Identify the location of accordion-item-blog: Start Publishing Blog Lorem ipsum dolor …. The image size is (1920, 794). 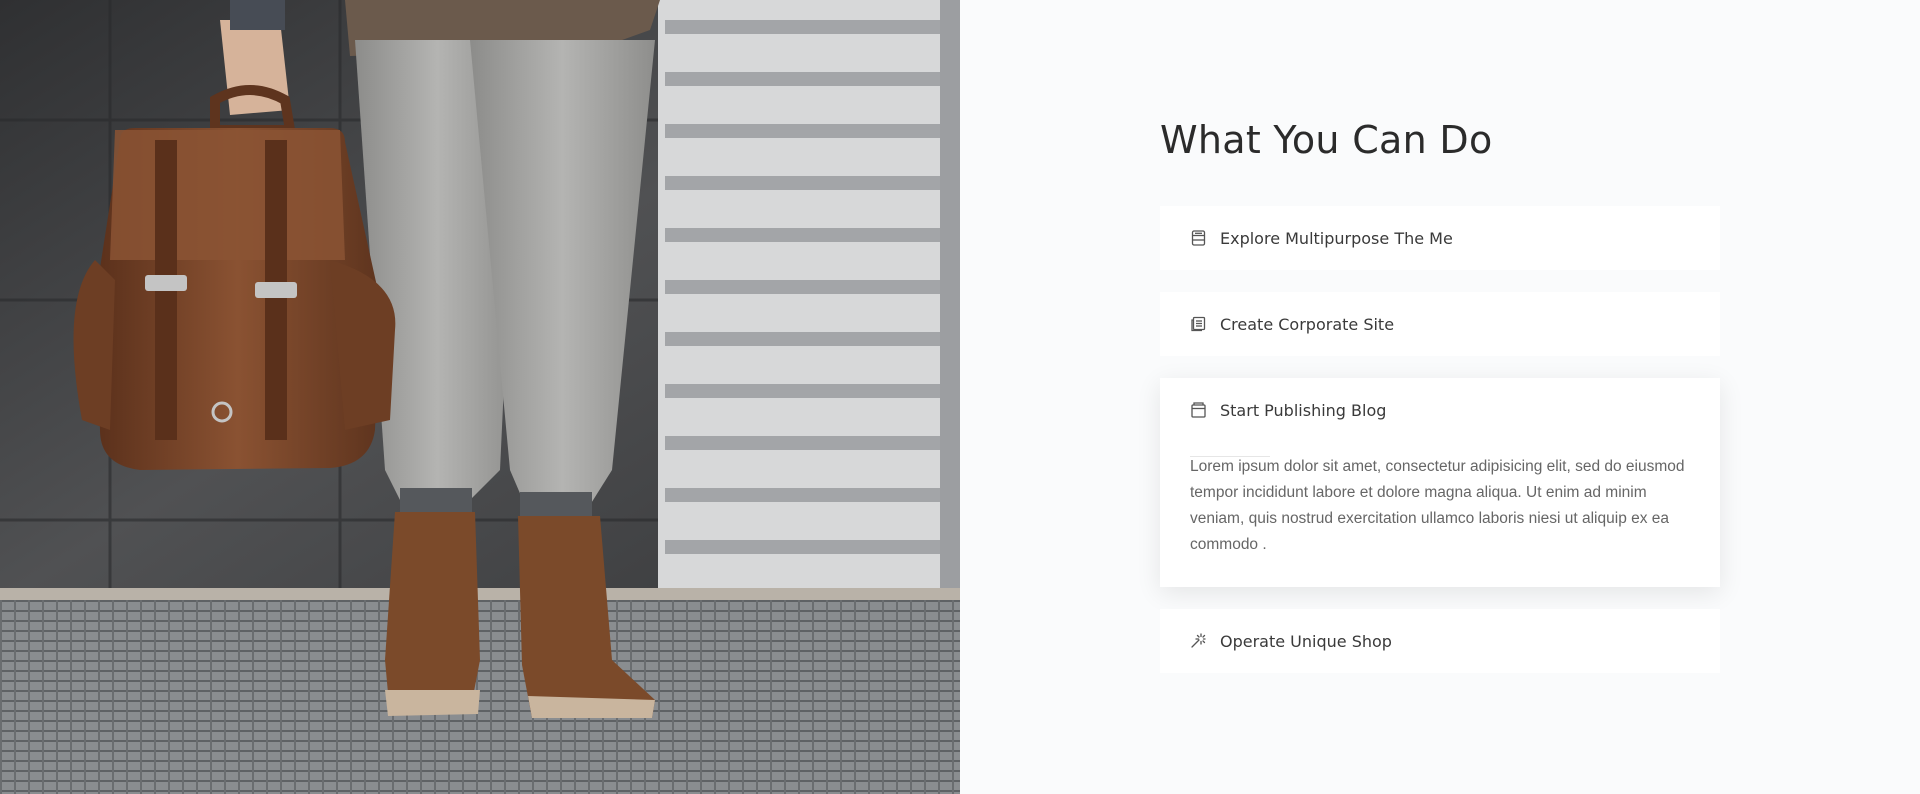
(1440, 482).